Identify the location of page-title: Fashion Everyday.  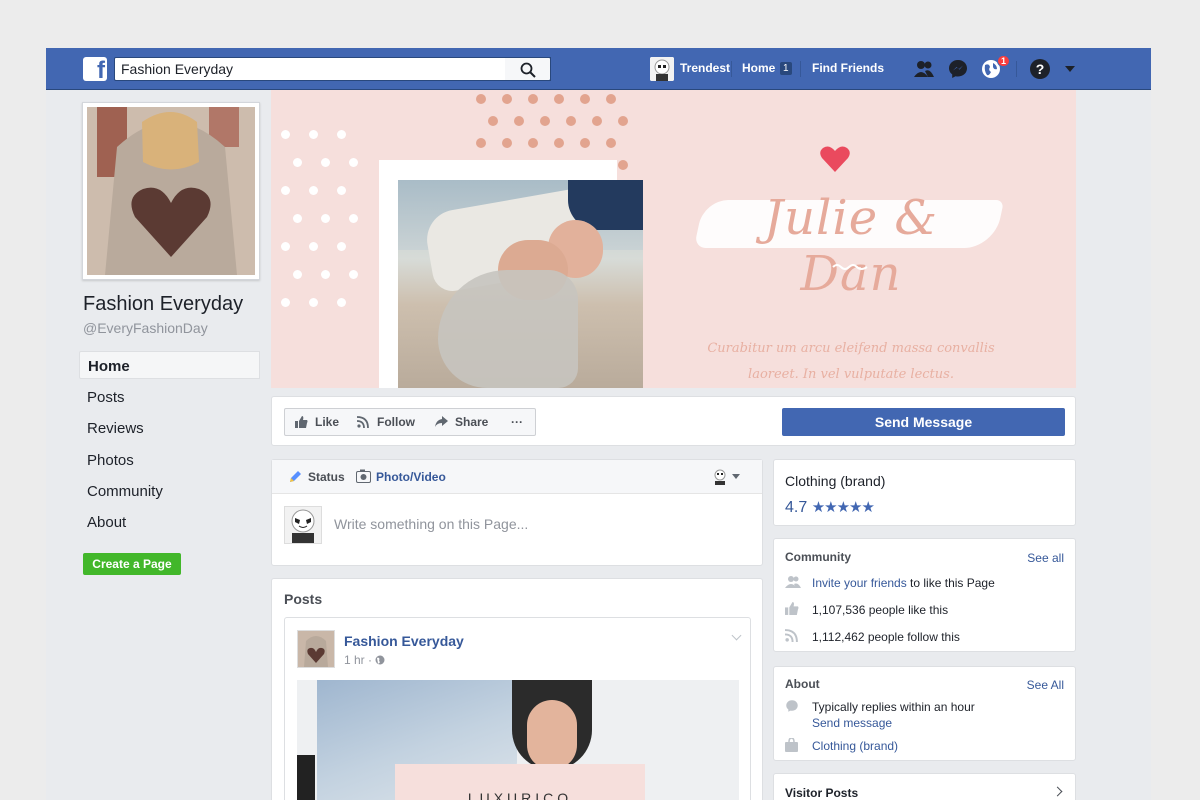
(163, 304).